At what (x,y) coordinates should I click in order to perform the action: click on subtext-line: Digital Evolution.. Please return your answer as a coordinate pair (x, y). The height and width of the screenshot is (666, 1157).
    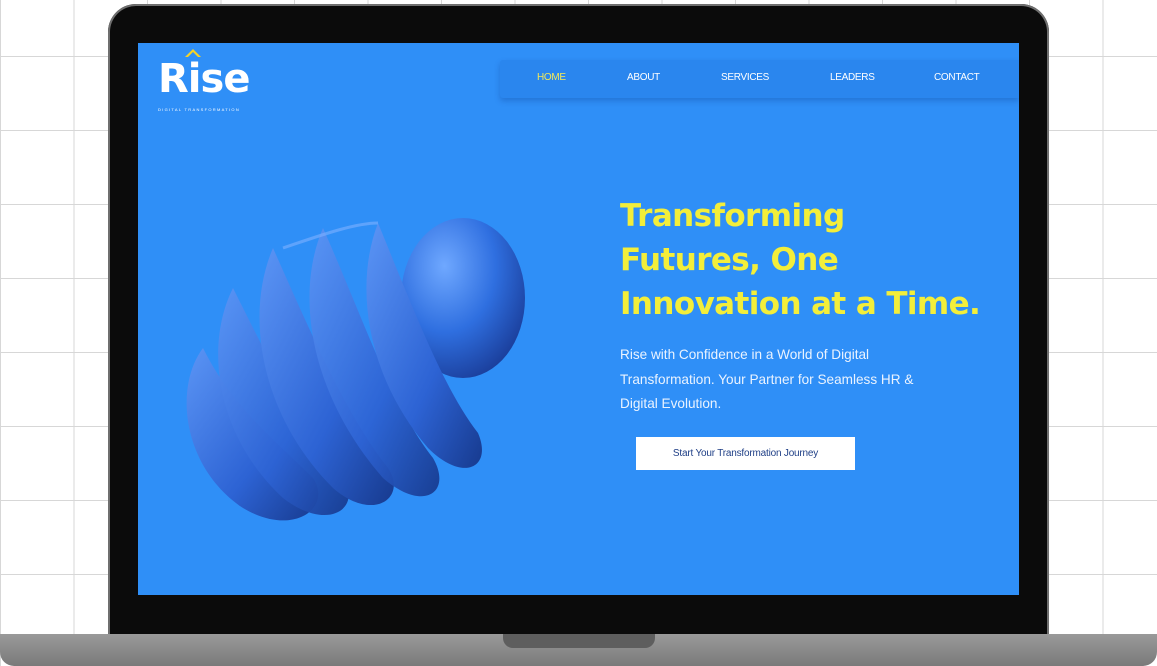
    Looking at the image, I should click on (671, 403).